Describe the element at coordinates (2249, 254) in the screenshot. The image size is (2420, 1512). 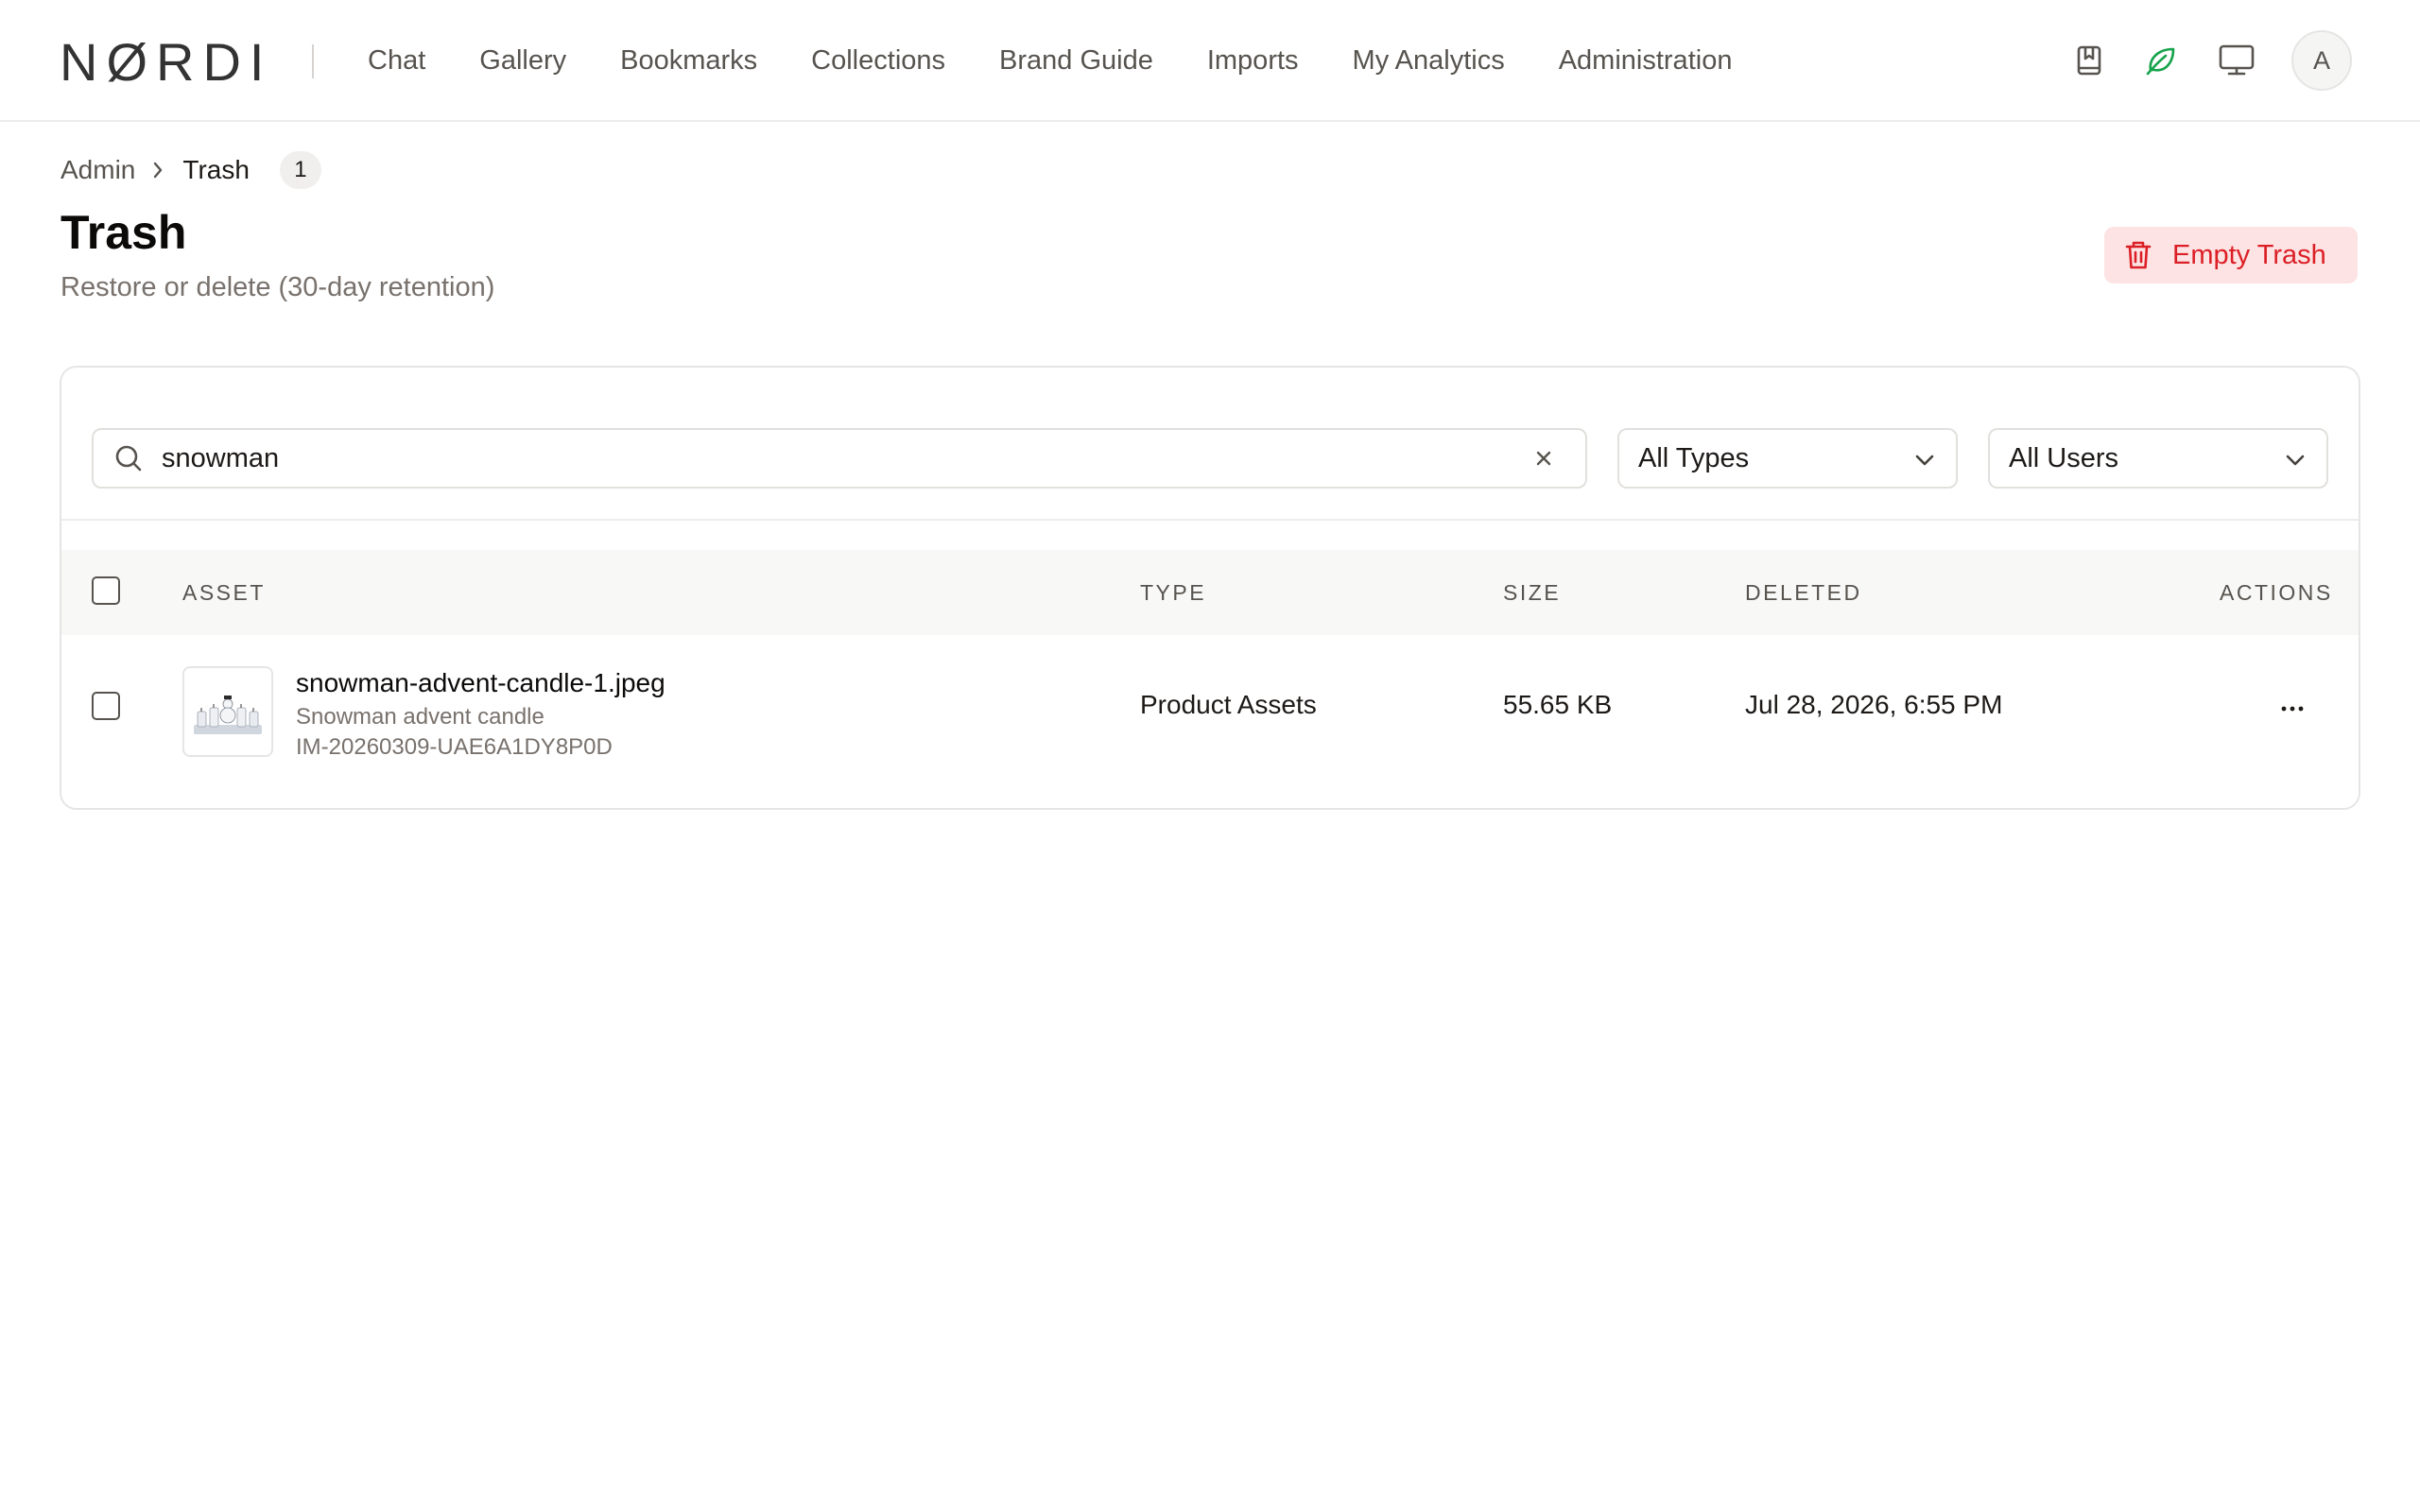
I see `empty-trash-label: Empty Trash` at that location.